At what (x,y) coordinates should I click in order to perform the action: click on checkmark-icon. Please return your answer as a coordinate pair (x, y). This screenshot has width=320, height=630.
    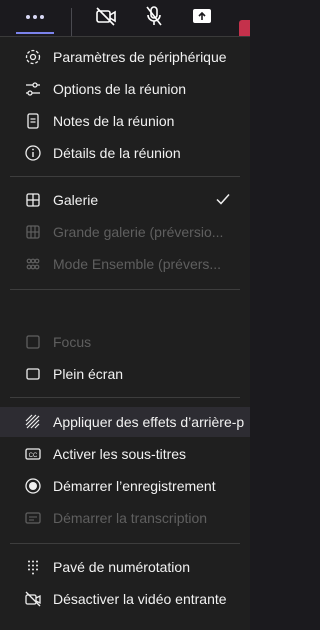
    Looking at the image, I should click on (223, 199).